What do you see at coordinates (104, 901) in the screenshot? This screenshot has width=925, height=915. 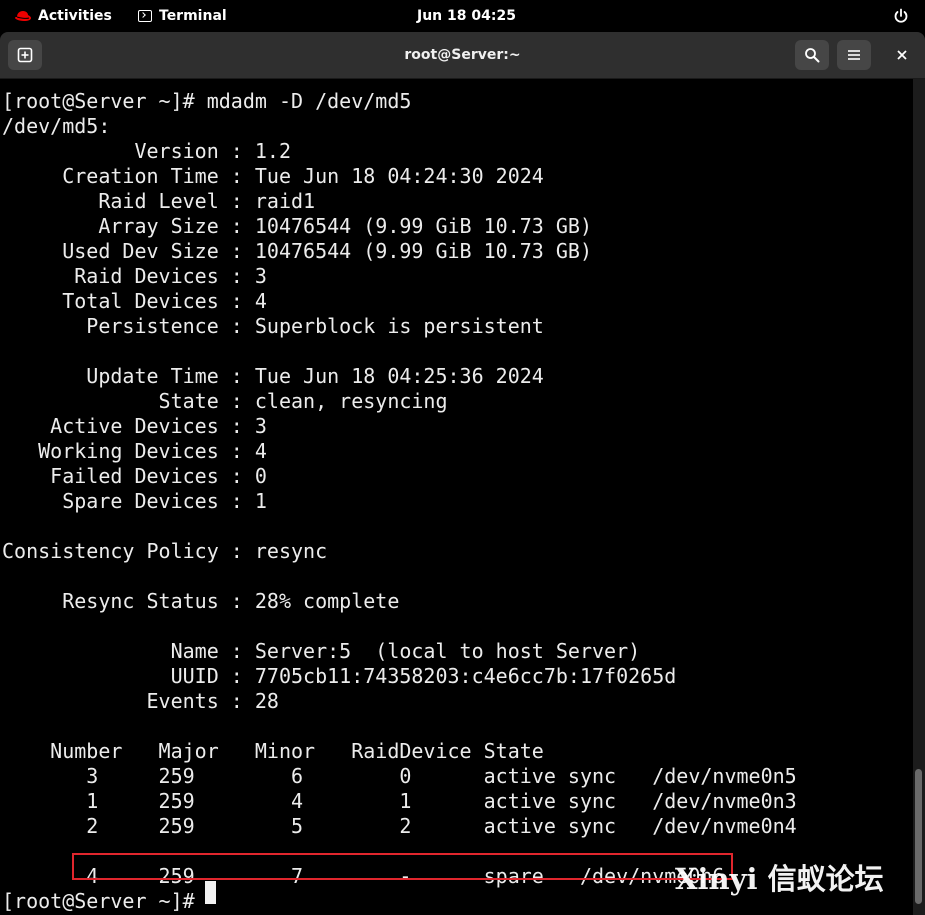 I see `terminal-line: [root@Server ~]#` at bounding box center [104, 901].